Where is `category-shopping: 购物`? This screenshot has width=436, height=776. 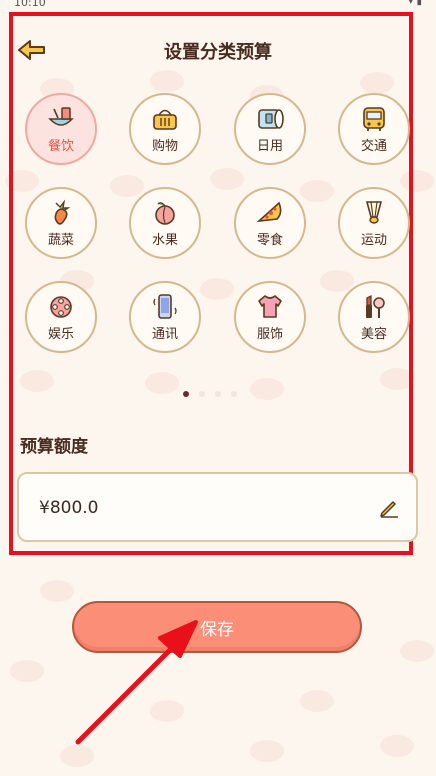
category-shopping: 购物 is located at coordinates (165, 129).